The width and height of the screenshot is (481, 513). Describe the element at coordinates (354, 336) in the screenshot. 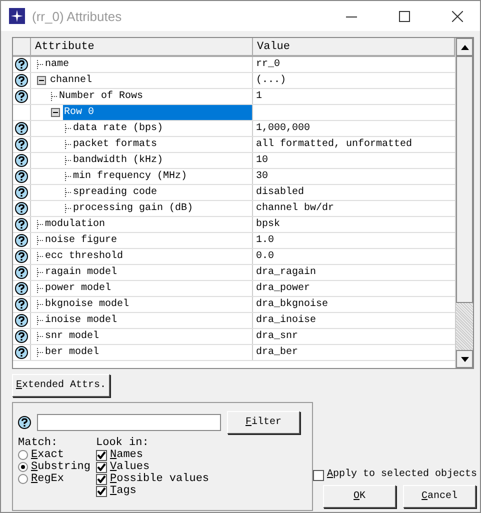

I see `attribute-value: dra_snr` at that location.